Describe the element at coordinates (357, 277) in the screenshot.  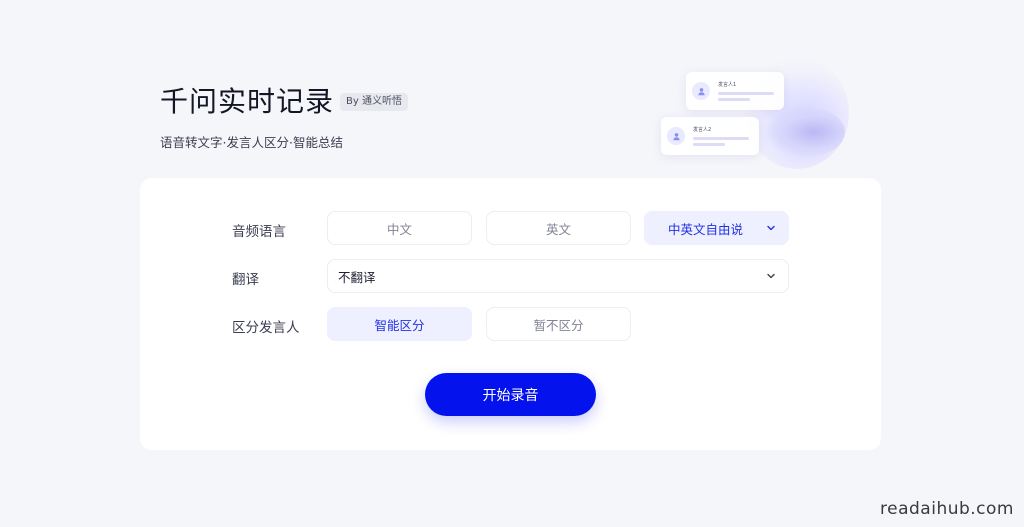
I see `translation-value: 不翻译` at that location.